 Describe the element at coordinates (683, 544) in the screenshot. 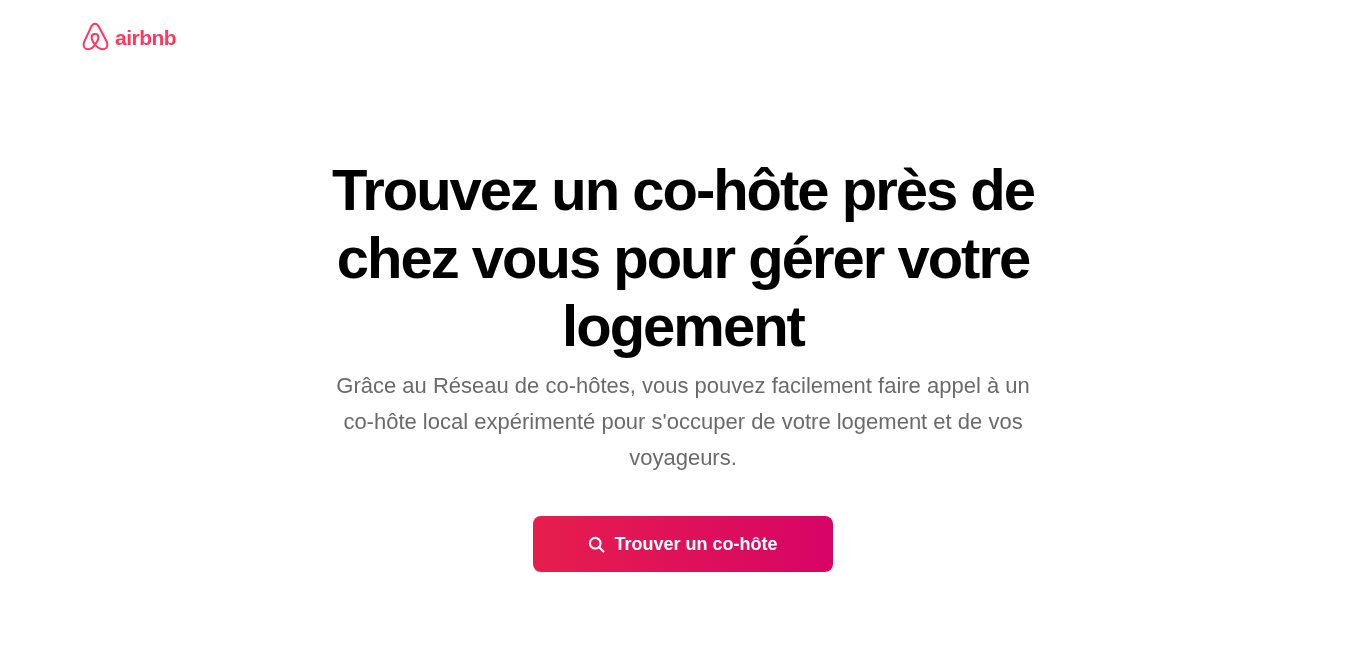

I see `find-cohost-button: Trouver un co-hôte` at that location.